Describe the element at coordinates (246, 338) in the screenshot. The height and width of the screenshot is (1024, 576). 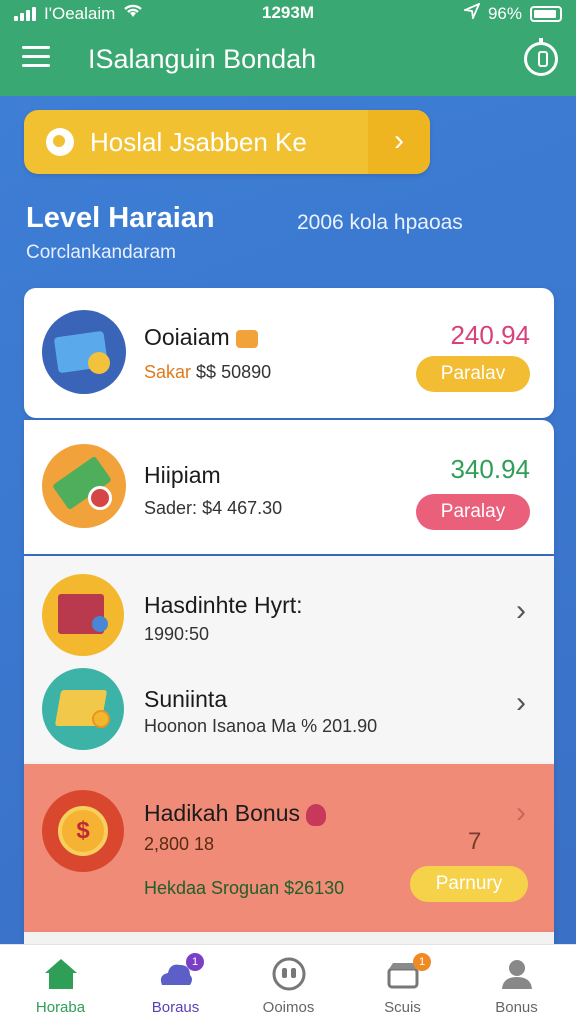
I see `gift-icon` at that location.